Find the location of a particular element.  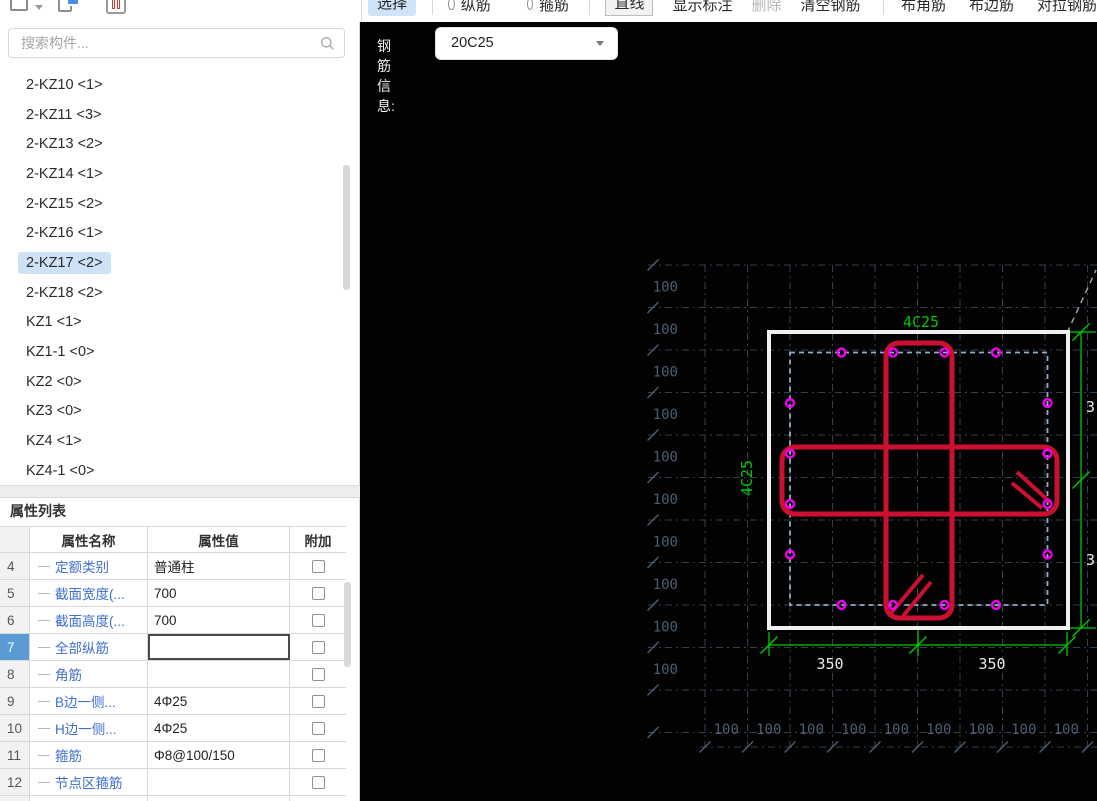

property-row-number: 9 is located at coordinates (15, 701).